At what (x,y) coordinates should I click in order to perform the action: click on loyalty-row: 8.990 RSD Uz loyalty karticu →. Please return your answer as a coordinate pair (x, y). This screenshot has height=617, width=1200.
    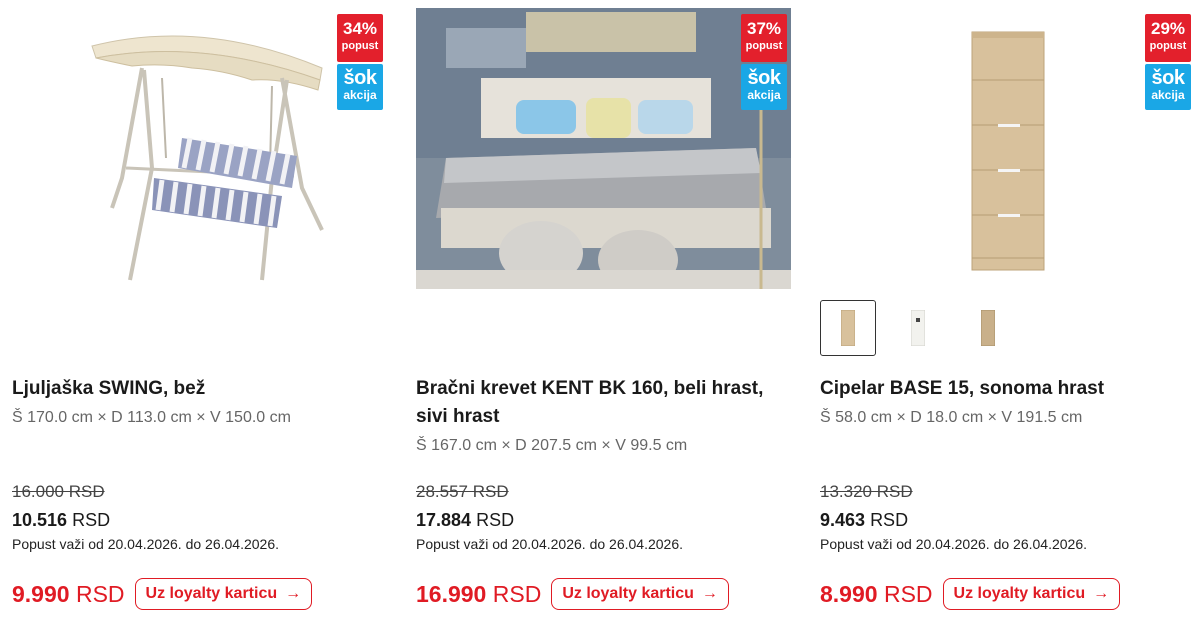
    Looking at the image, I should click on (970, 594).